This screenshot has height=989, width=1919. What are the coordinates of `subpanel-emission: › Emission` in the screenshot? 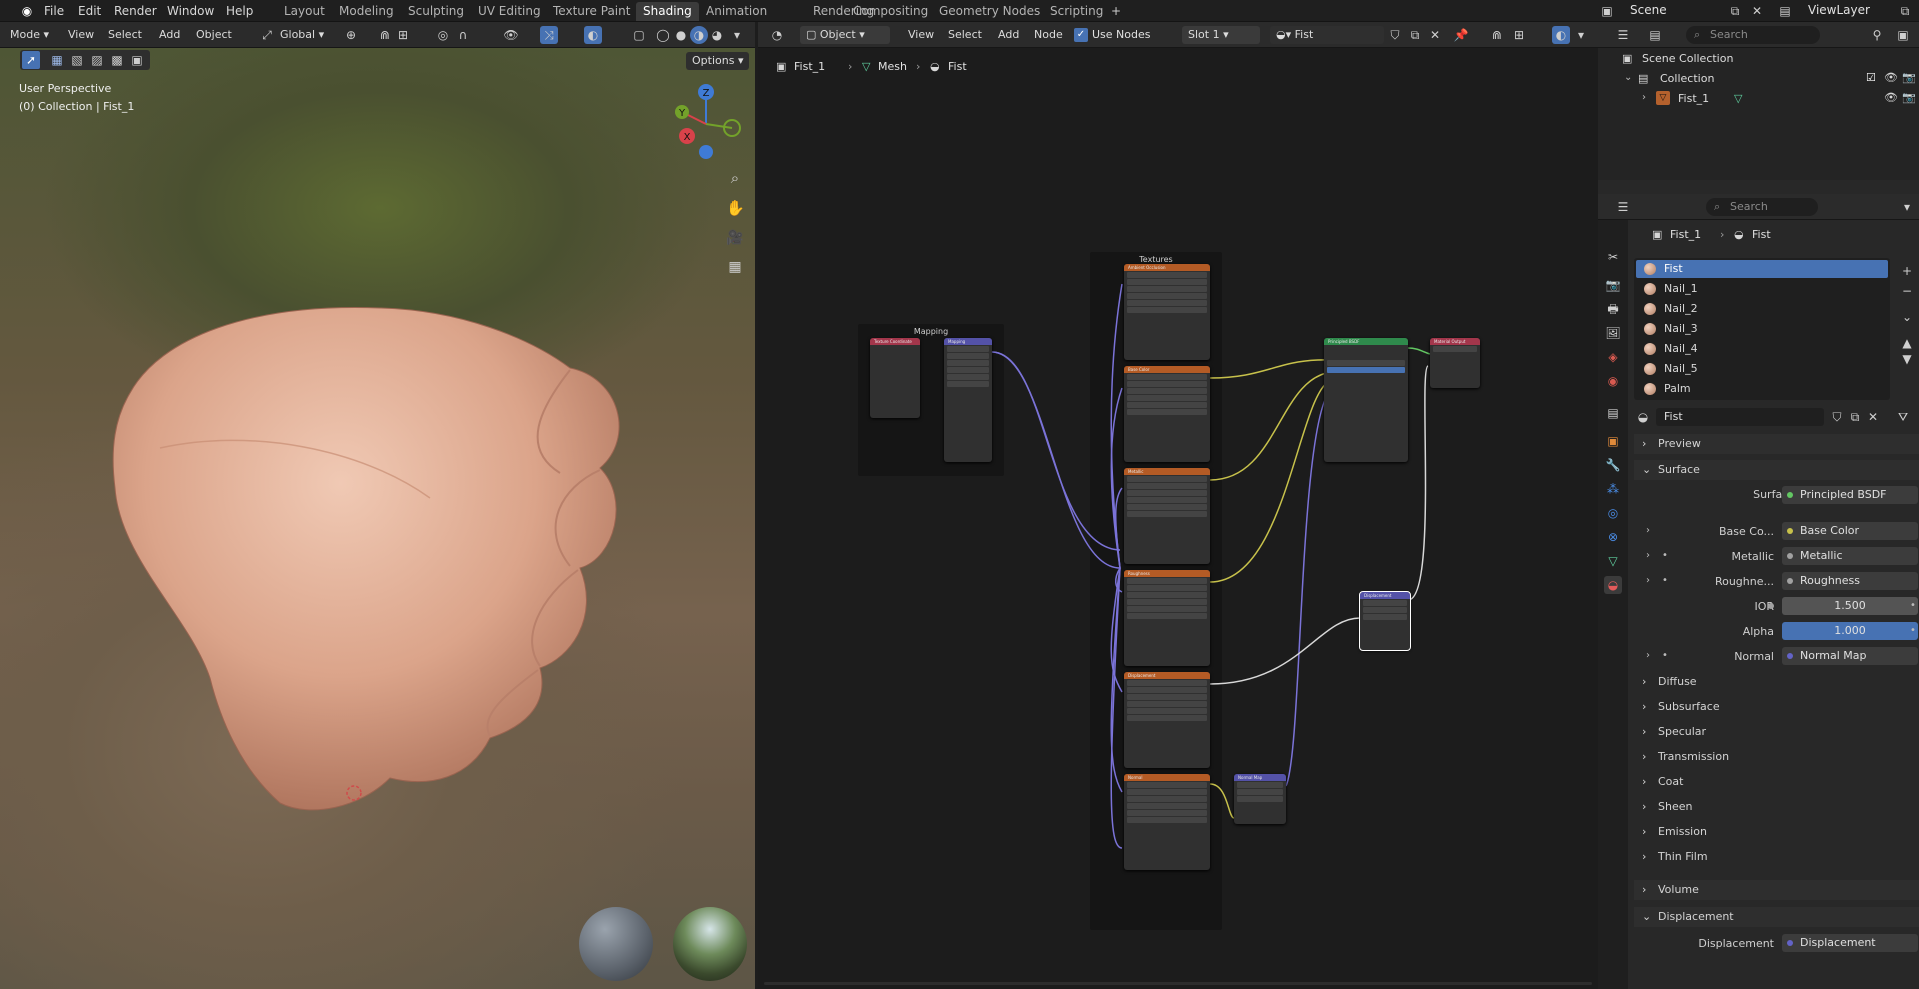 It's located at (1780, 832).